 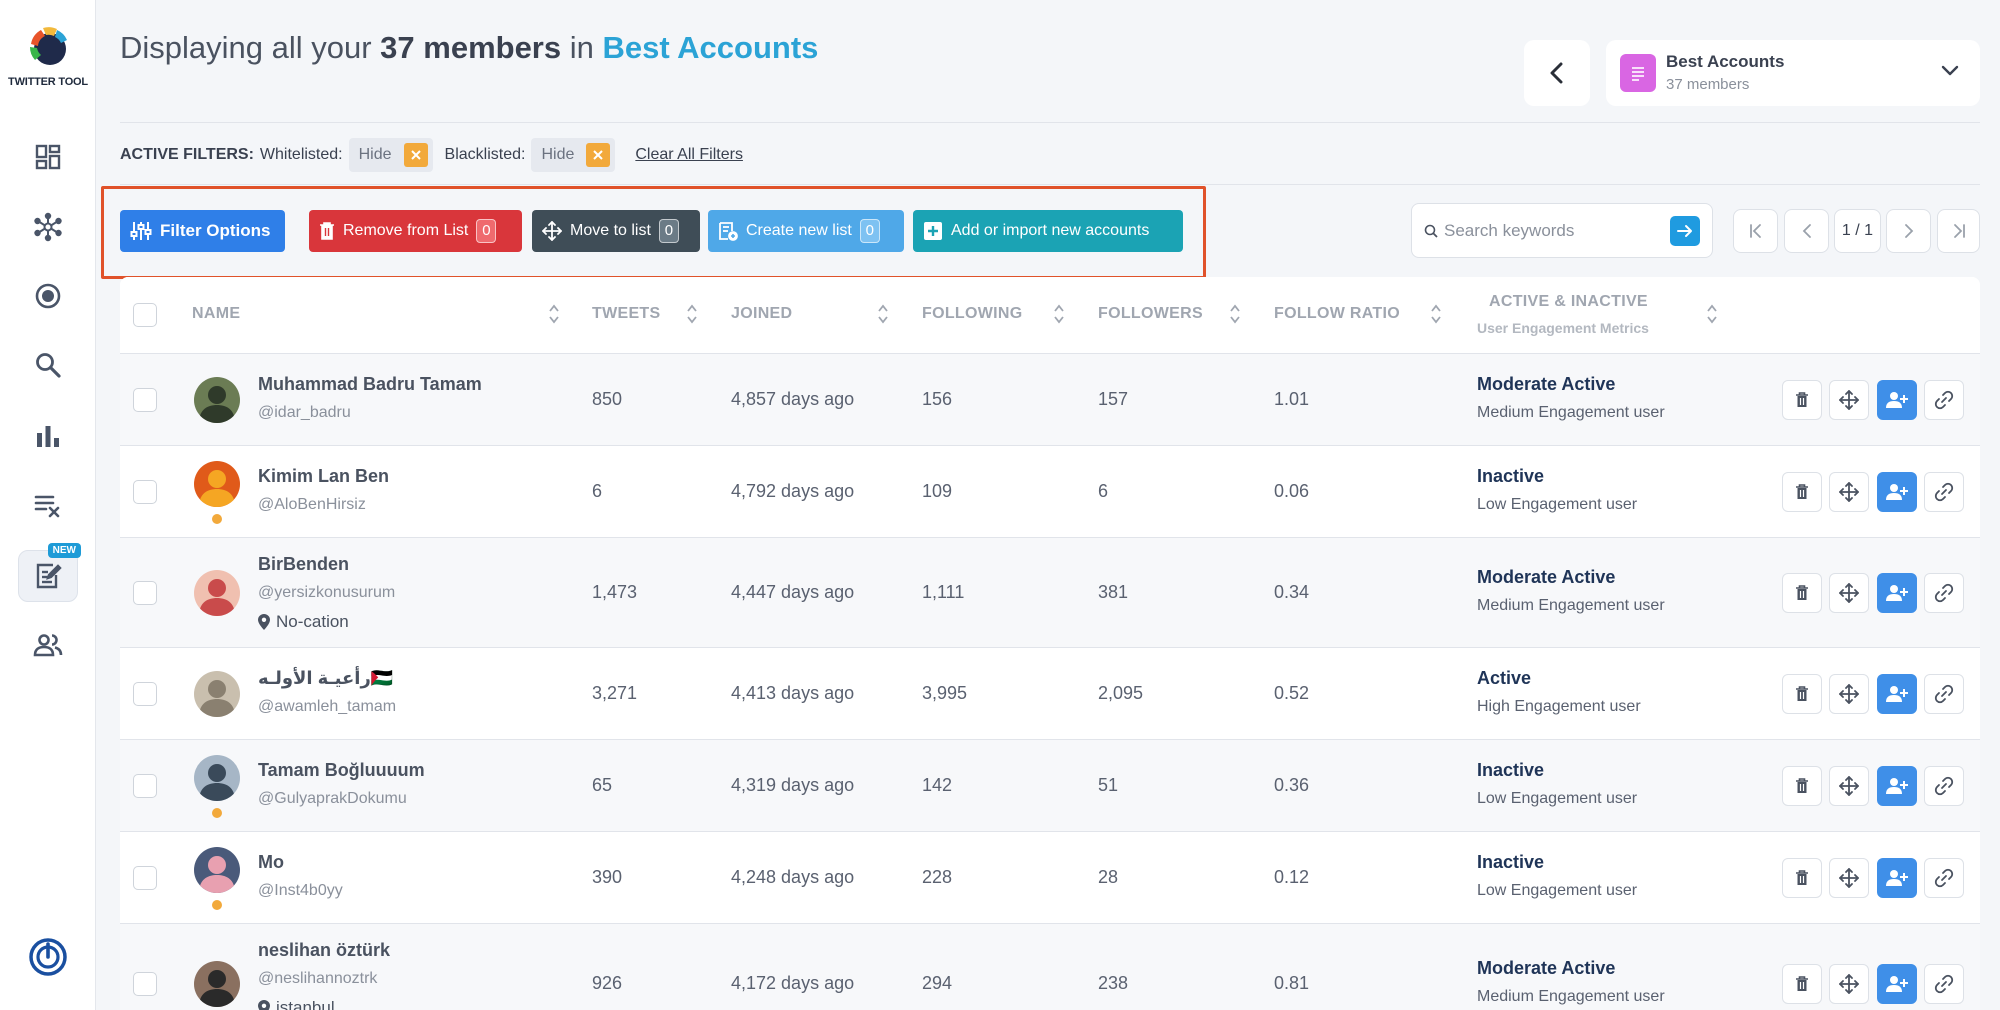 What do you see at coordinates (1048, 231) in the screenshot?
I see `add-import-accounts-button: Add or import new accounts` at bounding box center [1048, 231].